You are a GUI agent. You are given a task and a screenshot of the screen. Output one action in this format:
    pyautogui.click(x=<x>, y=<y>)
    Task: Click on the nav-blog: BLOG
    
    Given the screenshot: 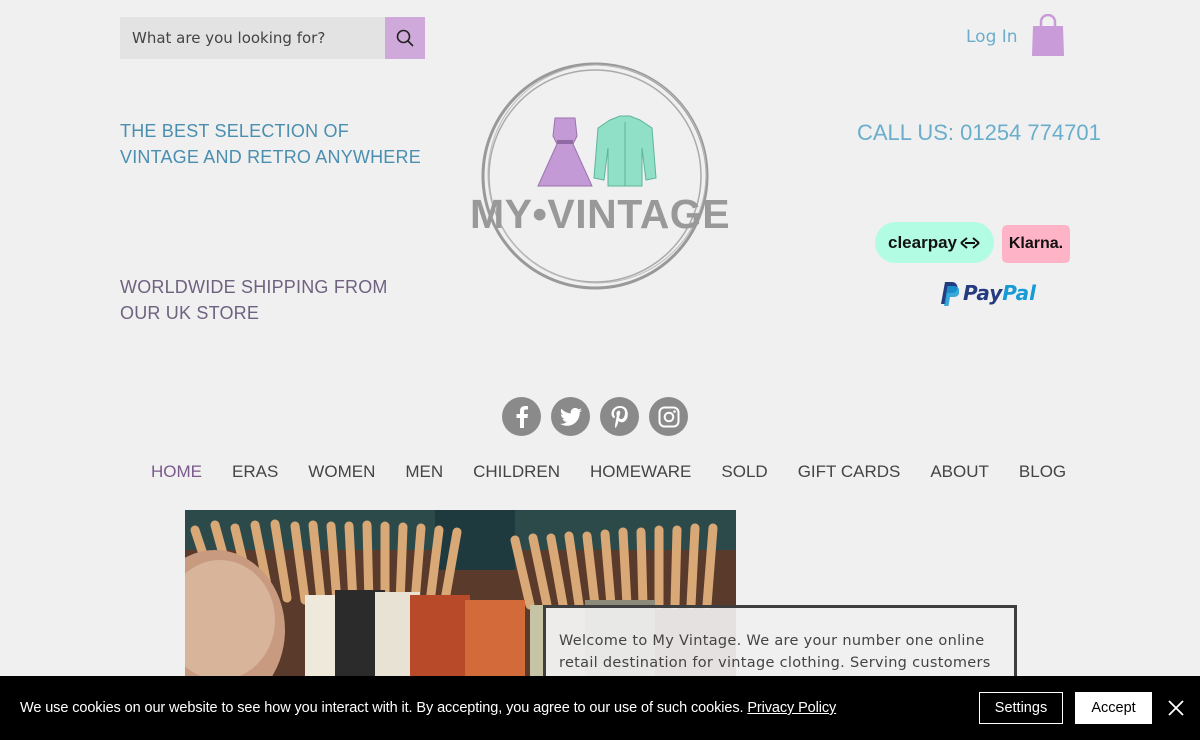 What is the action you would take?
    pyautogui.click(x=1042, y=472)
    